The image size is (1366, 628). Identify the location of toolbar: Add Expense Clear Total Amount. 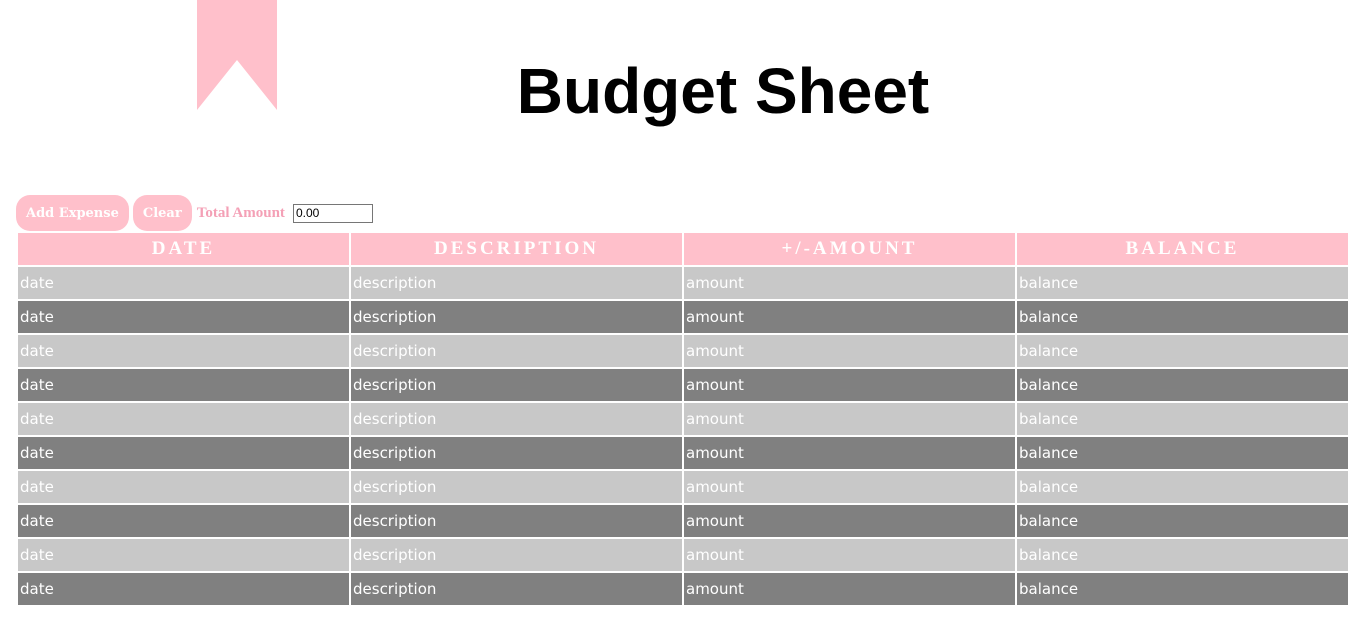
(194, 213).